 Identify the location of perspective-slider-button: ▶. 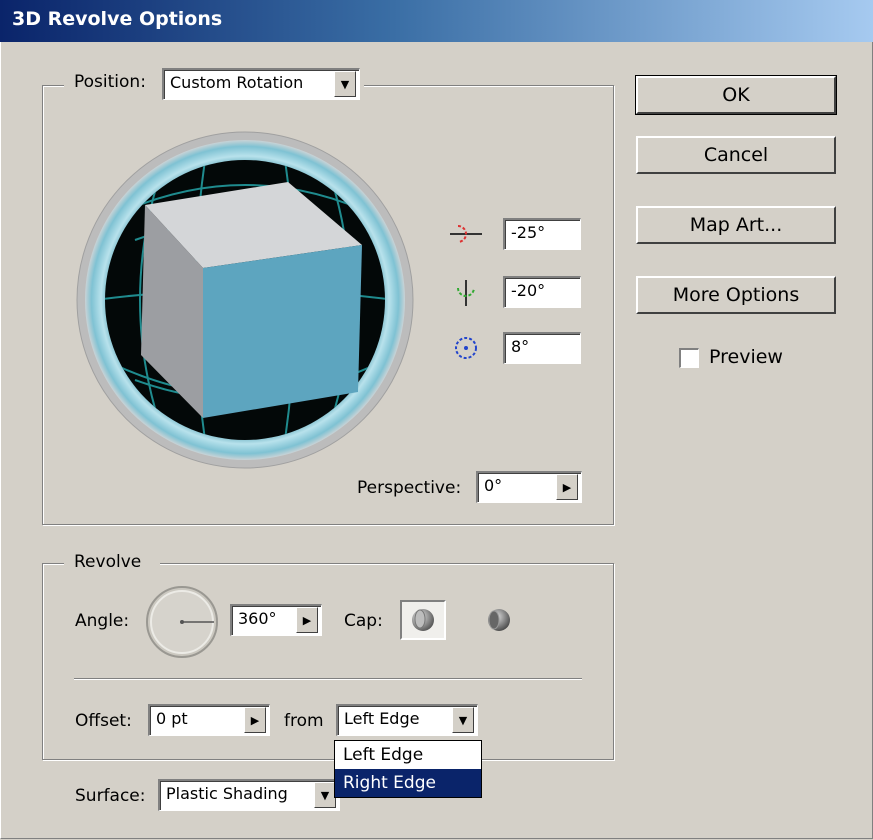
(567, 487).